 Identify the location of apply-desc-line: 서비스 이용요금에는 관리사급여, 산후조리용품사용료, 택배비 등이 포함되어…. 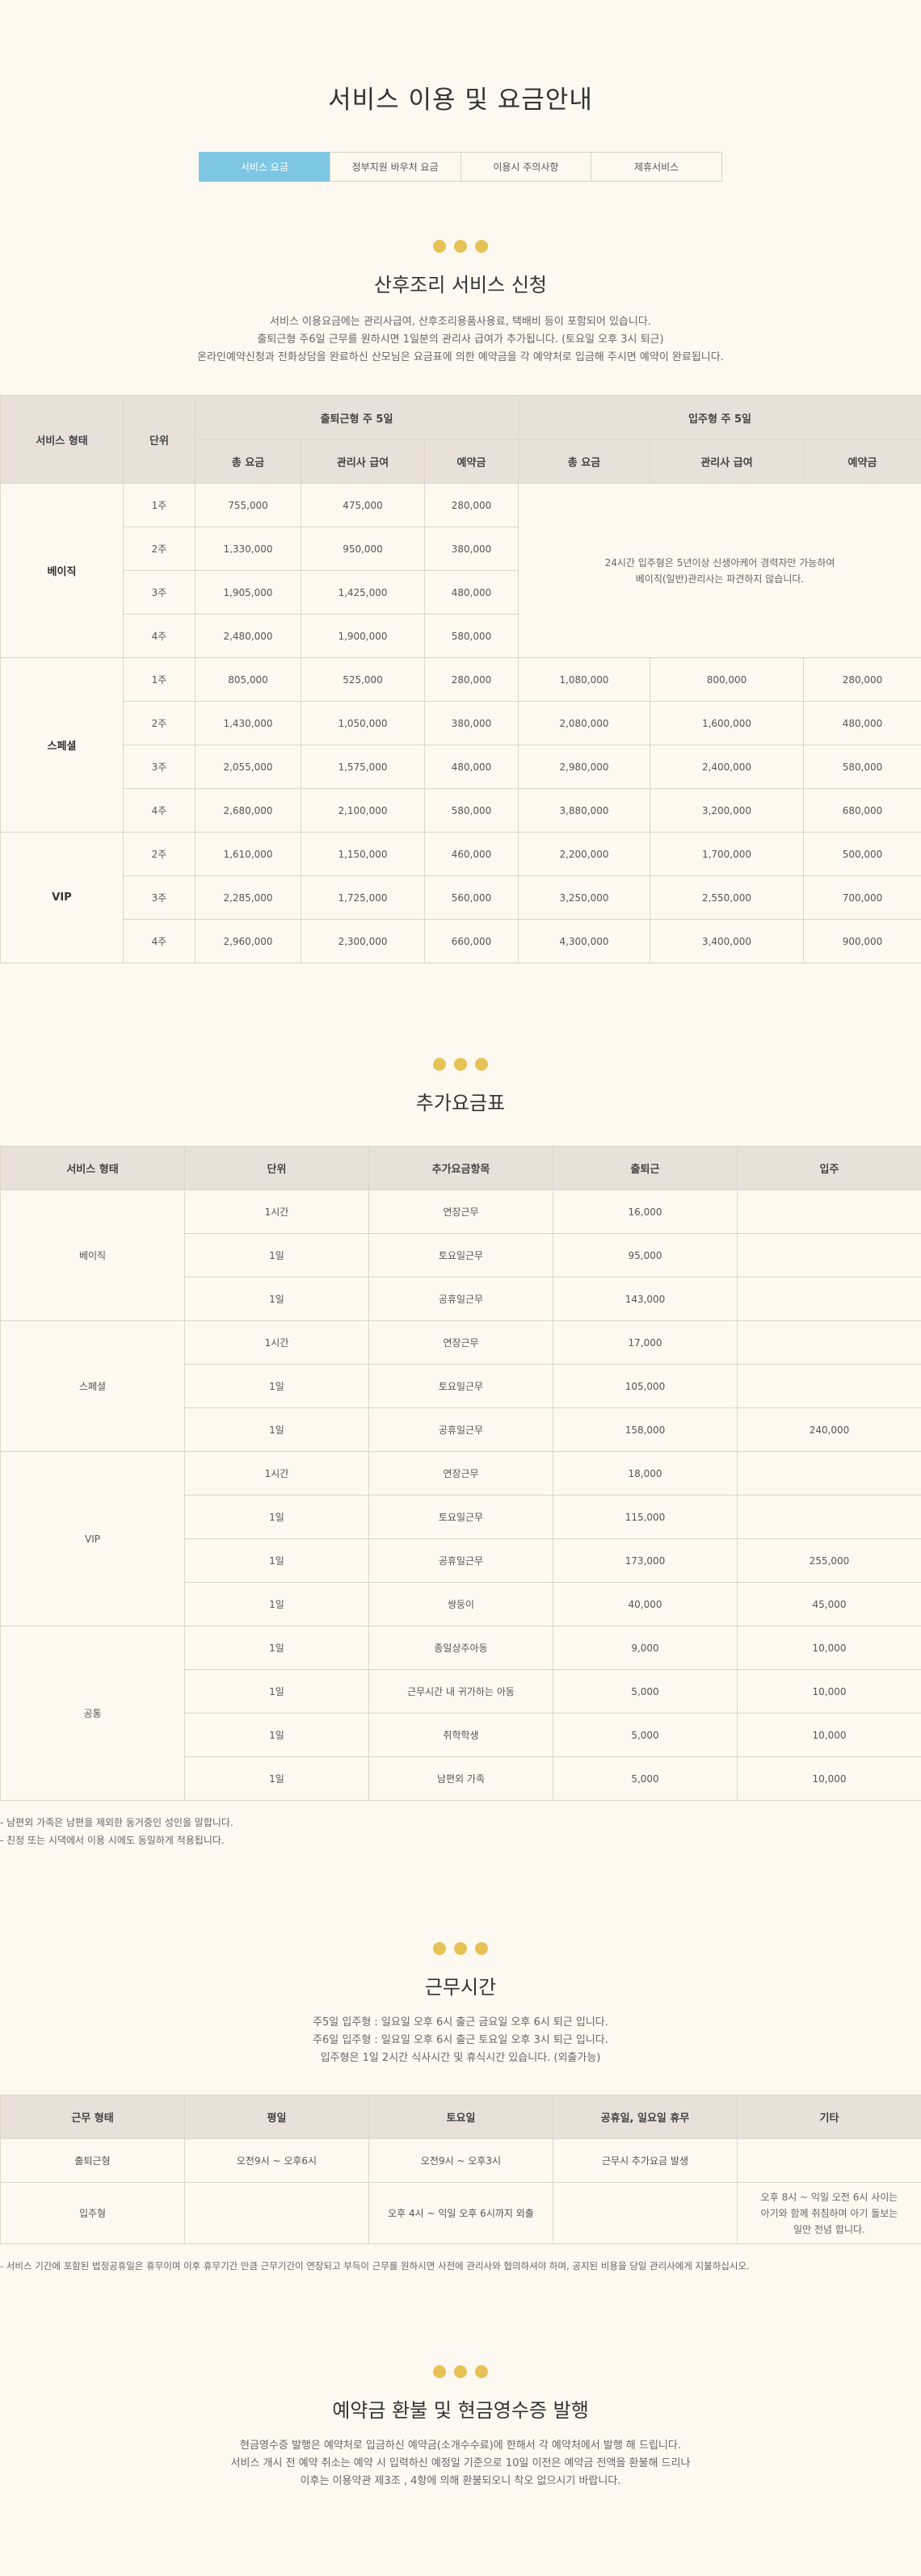
(460, 322).